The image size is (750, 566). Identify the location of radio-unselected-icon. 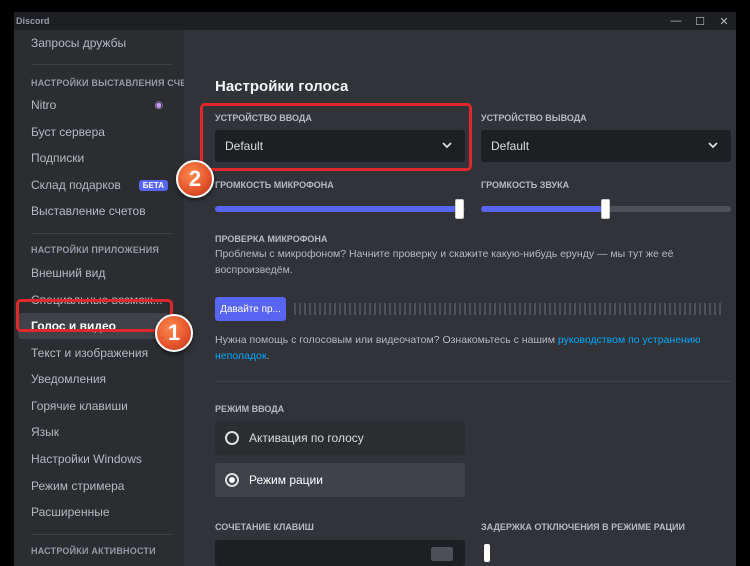
(232, 438).